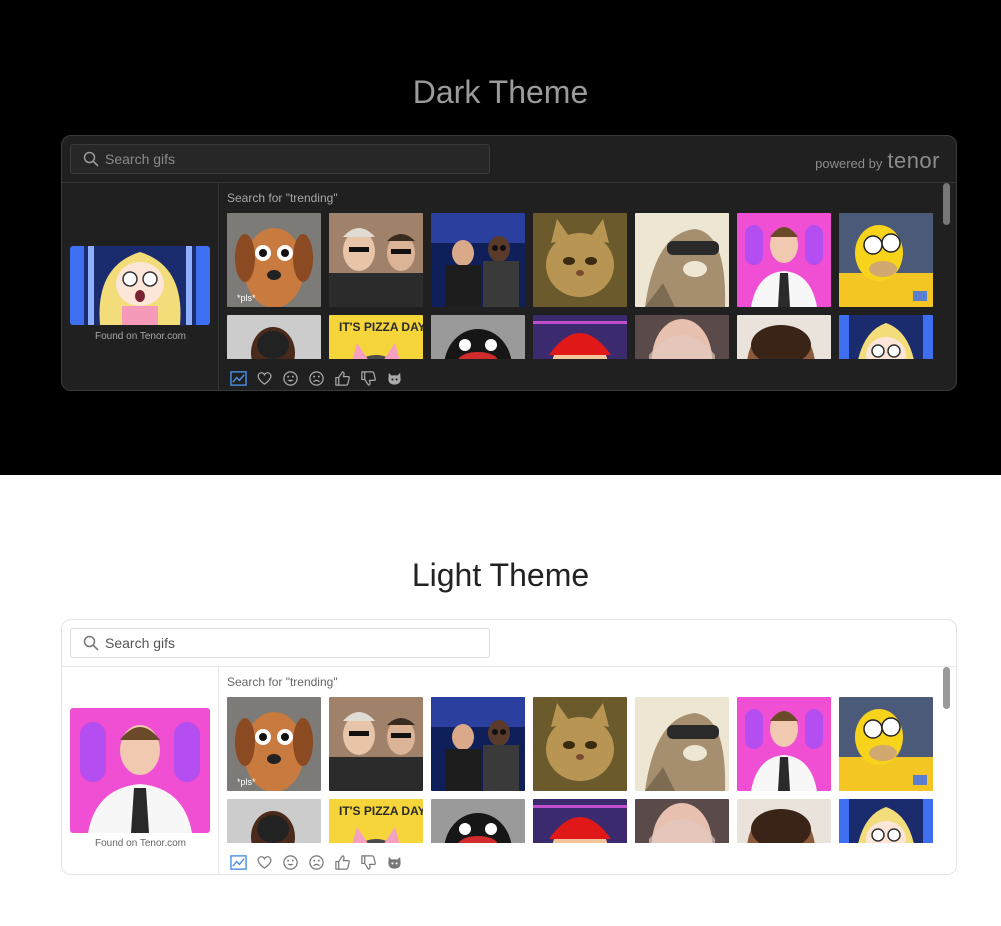  What do you see at coordinates (849, 163) in the screenshot?
I see `powered-by-label: powered by` at bounding box center [849, 163].